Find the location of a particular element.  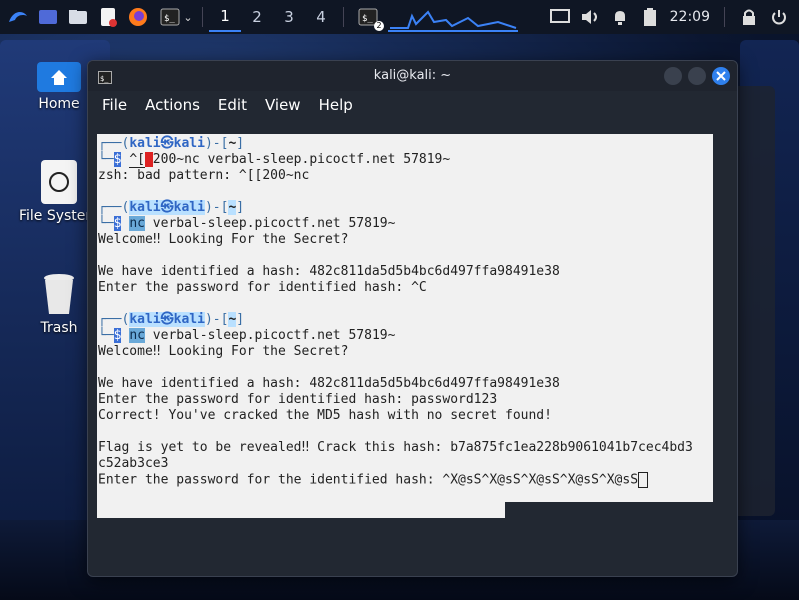

menubar: File Actions Edit View Help is located at coordinates (412, 105).